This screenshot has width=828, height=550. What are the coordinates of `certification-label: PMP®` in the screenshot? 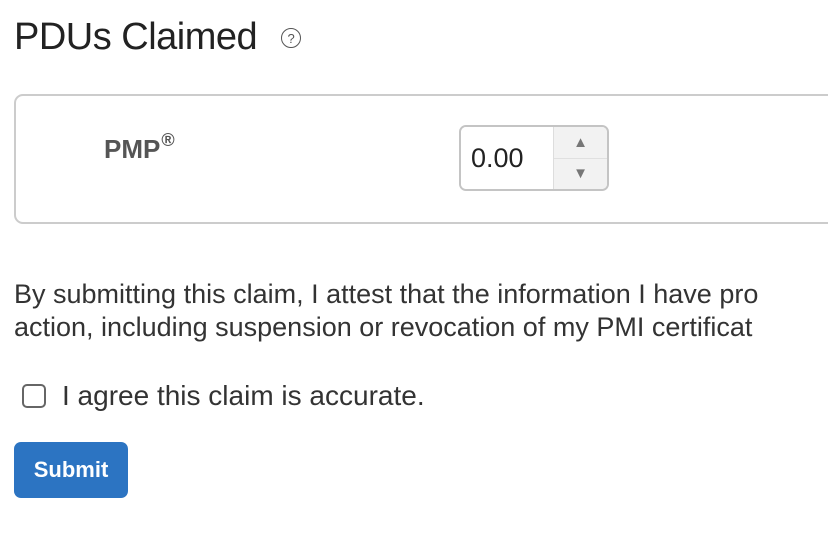 It's located at (139, 147).